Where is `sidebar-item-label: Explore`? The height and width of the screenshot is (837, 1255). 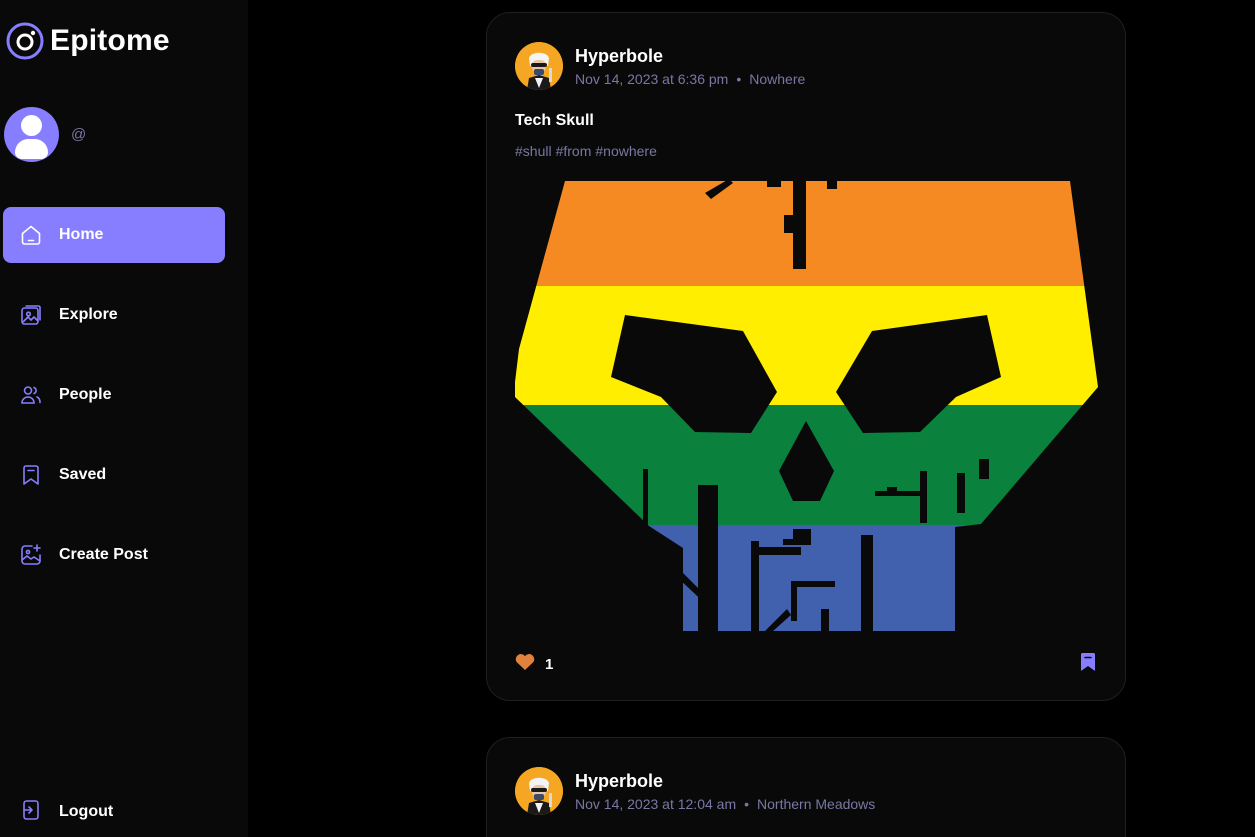
sidebar-item-label: Explore is located at coordinates (88, 314).